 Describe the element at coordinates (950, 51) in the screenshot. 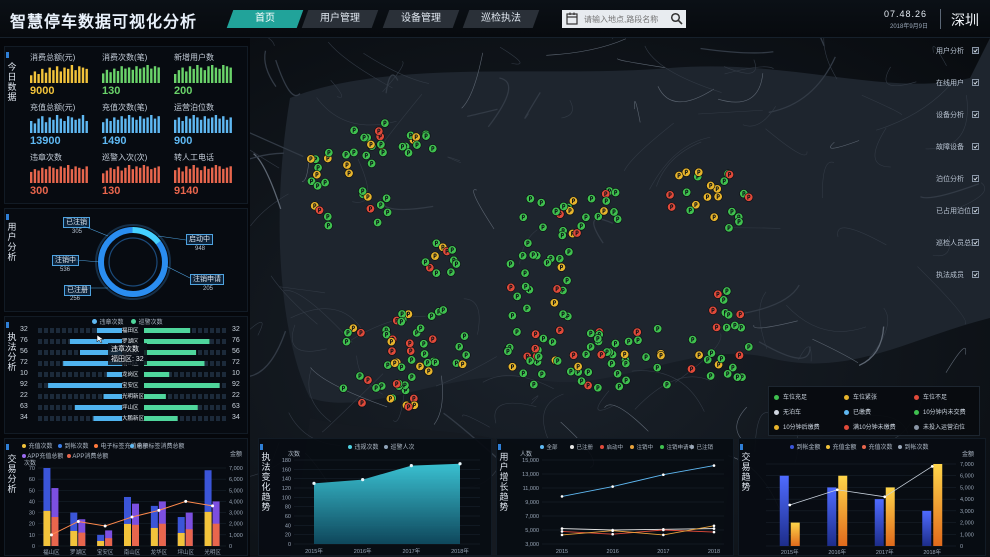

I see `right-menu-item: 用户分析` at that location.